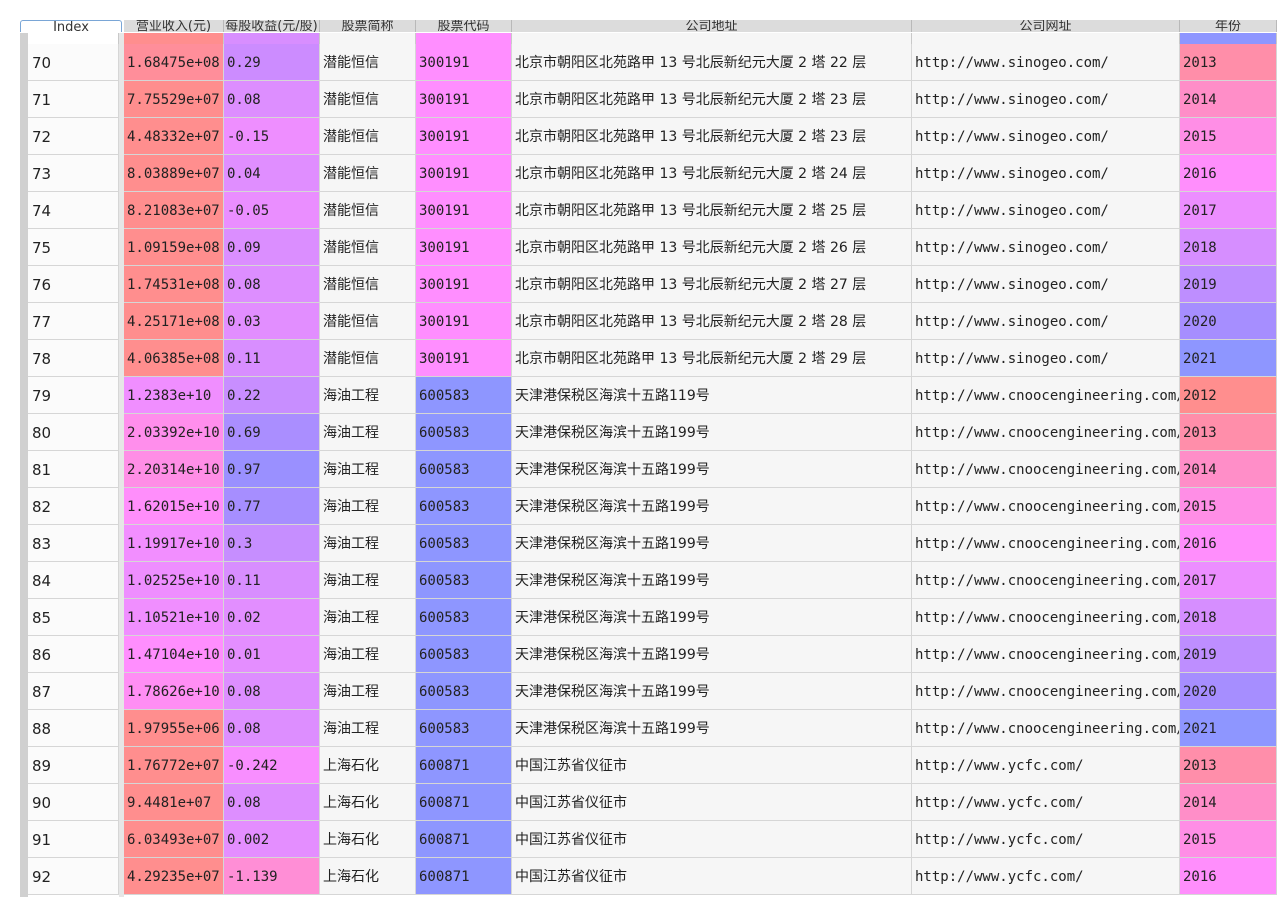 Image resolution: width=1285 pixels, height=897 pixels. I want to click on cell-eps: -1.139, so click(272, 876).